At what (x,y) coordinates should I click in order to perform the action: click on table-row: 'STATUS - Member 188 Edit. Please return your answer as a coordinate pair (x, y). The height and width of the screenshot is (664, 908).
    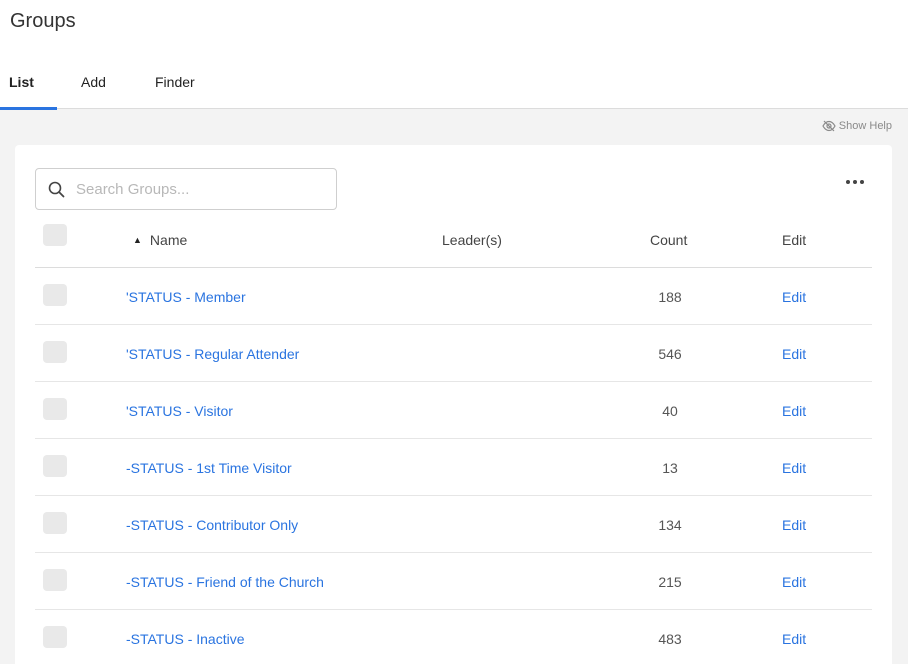
    Looking at the image, I should click on (453, 296).